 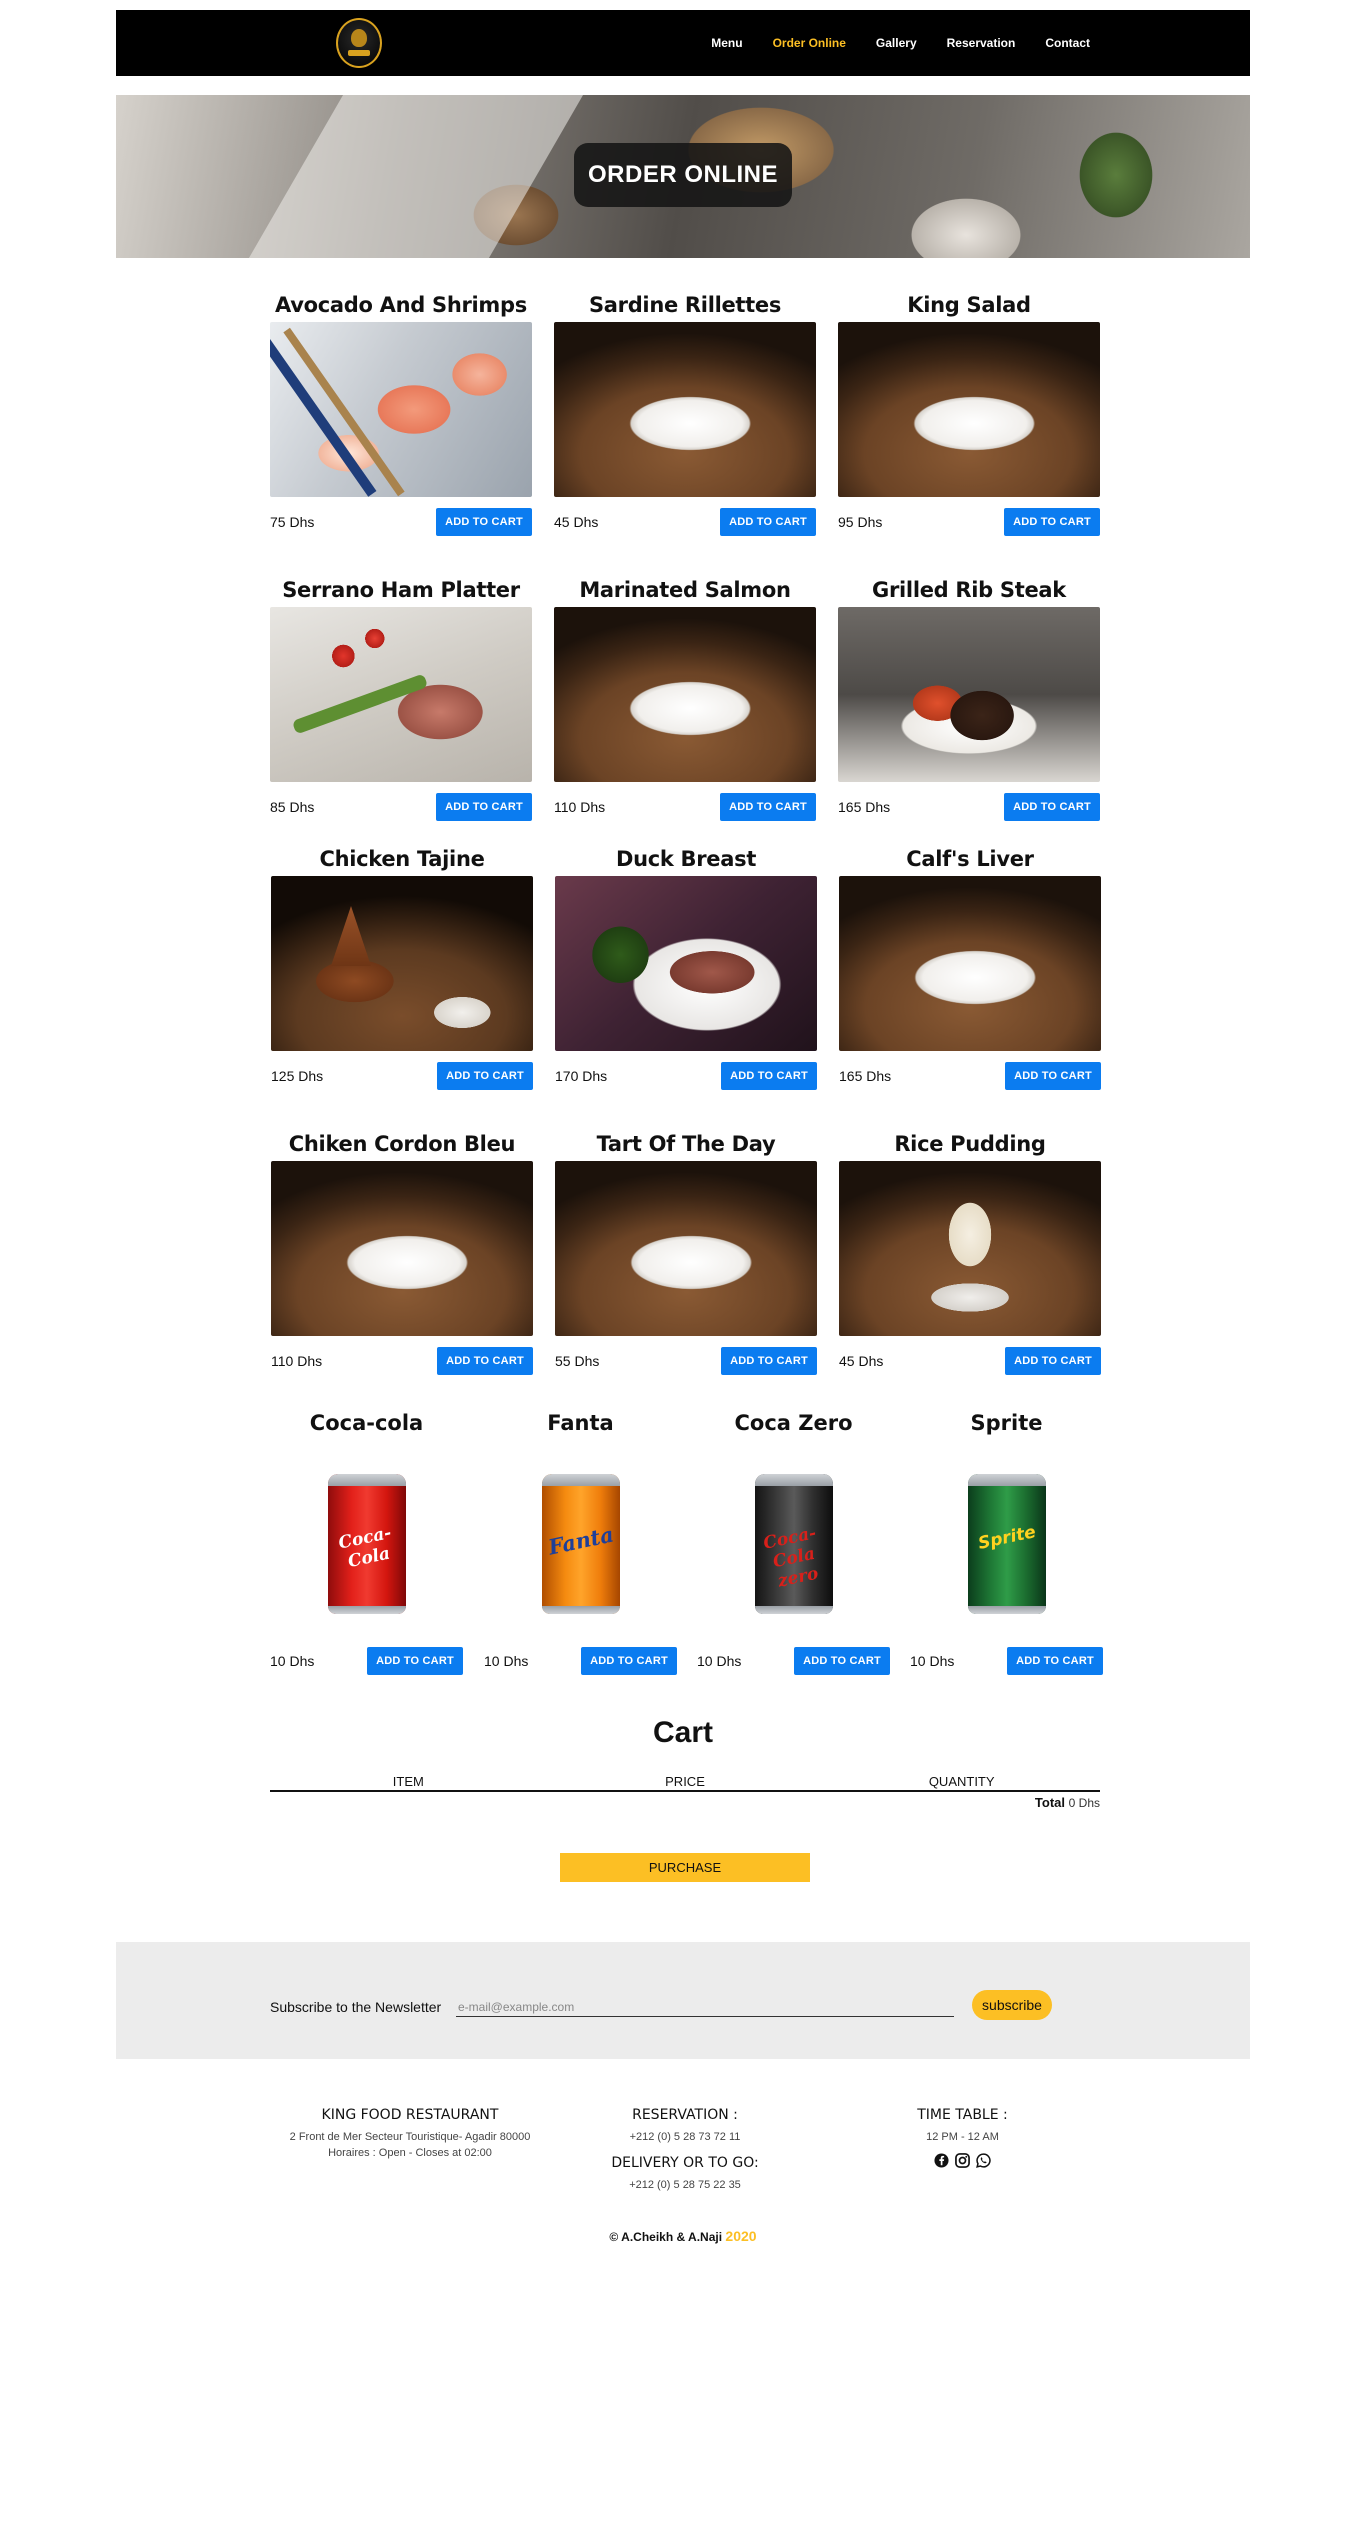 What do you see at coordinates (941, 2160) in the screenshot?
I see `facebook-icon` at bounding box center [941, 2160].